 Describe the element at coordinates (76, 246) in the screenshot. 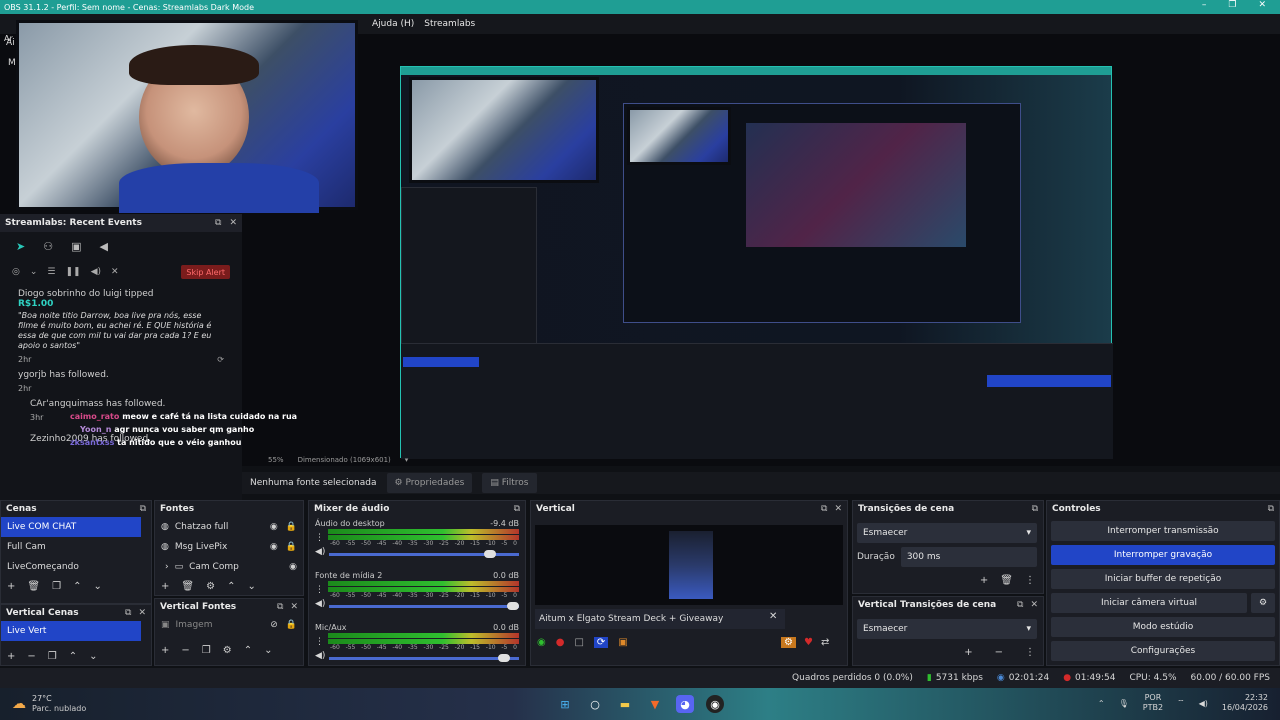

I see `gift-icon: ▣` at that location.